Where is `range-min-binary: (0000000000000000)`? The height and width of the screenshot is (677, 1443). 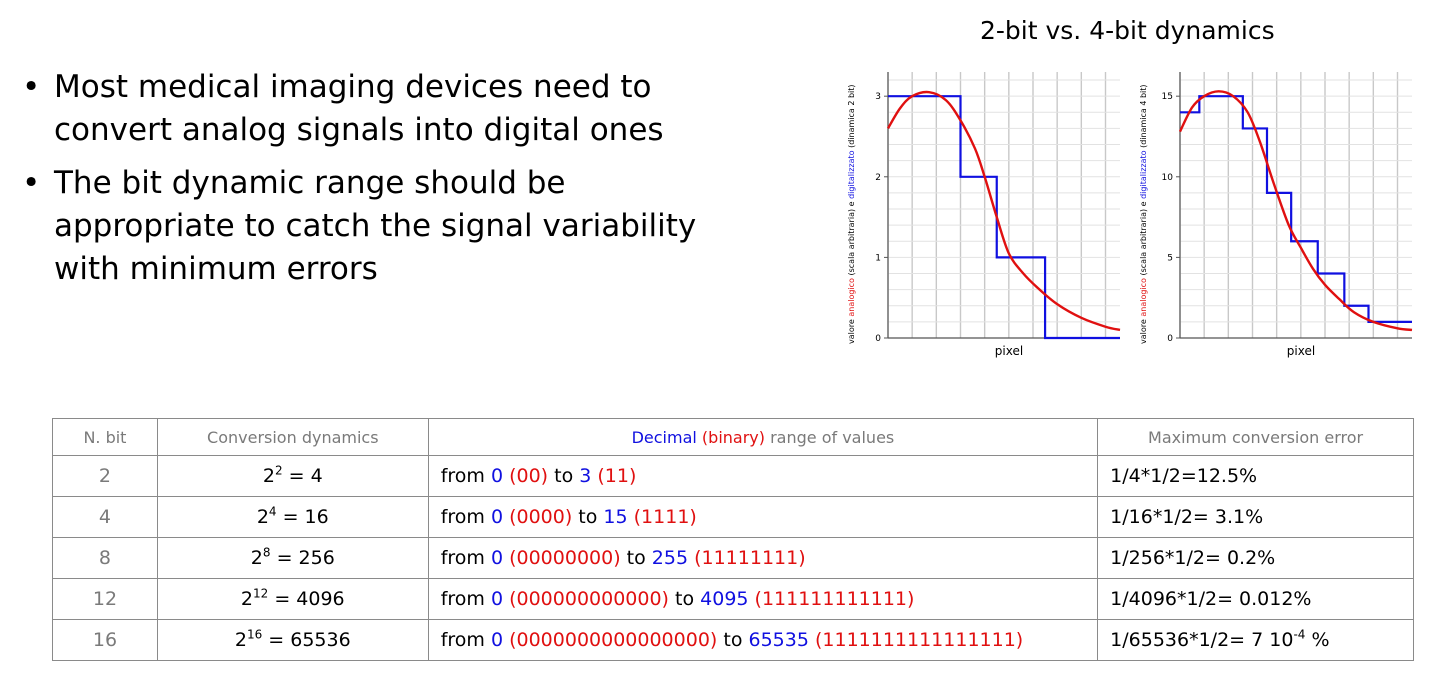
range-min-binary: (0000000000000000) is located at coordinates (610, 640).